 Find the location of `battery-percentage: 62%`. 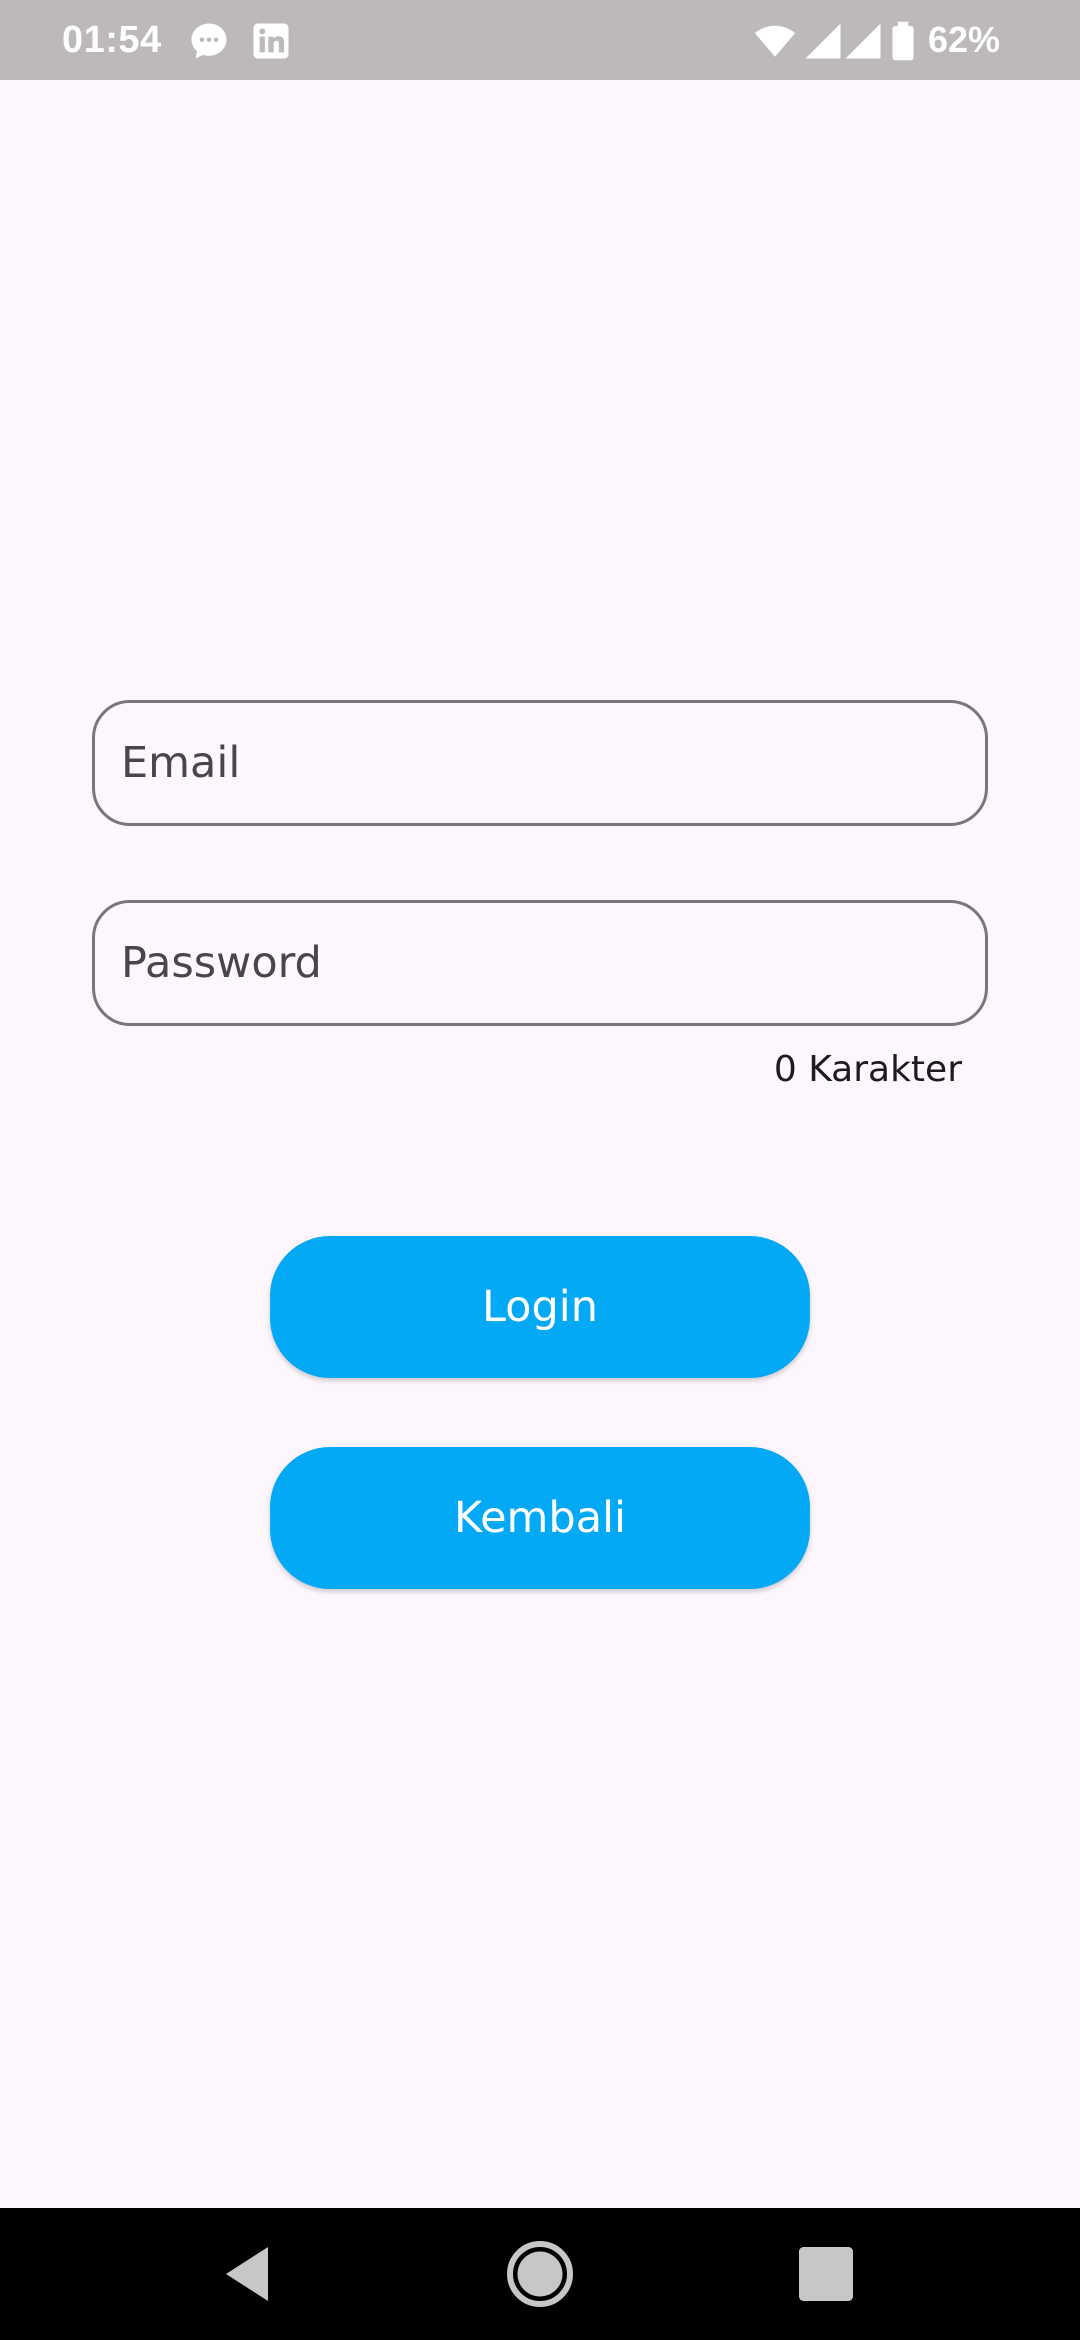

battery-percentage: 62% is located at coordinates (964, 39).